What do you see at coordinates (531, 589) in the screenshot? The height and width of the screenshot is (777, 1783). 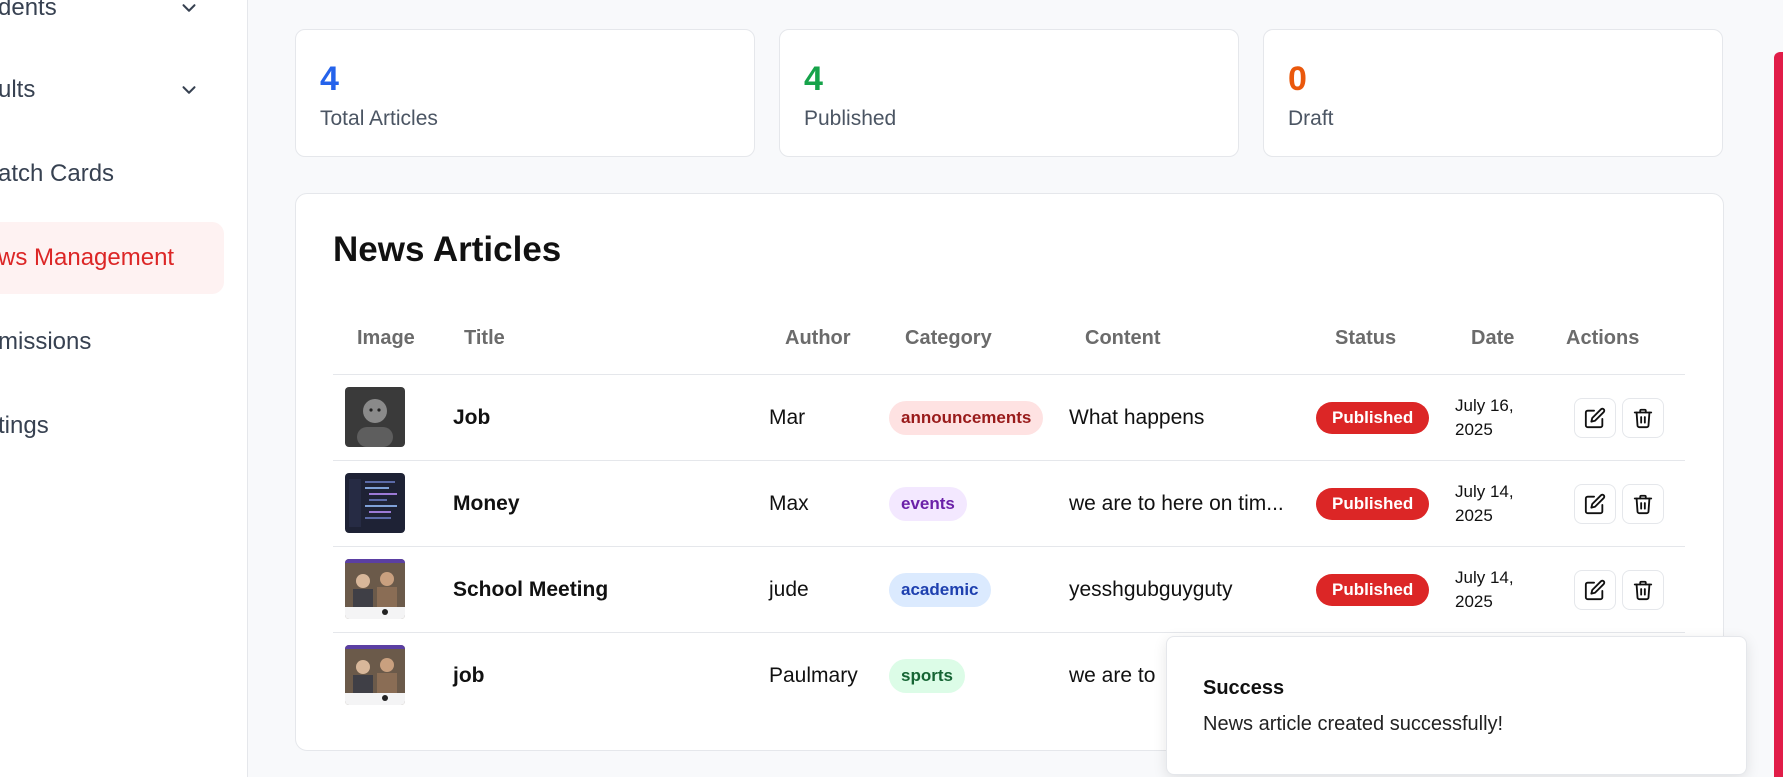 I see `article-title: School Meeting` at bounding box center [531, 589].